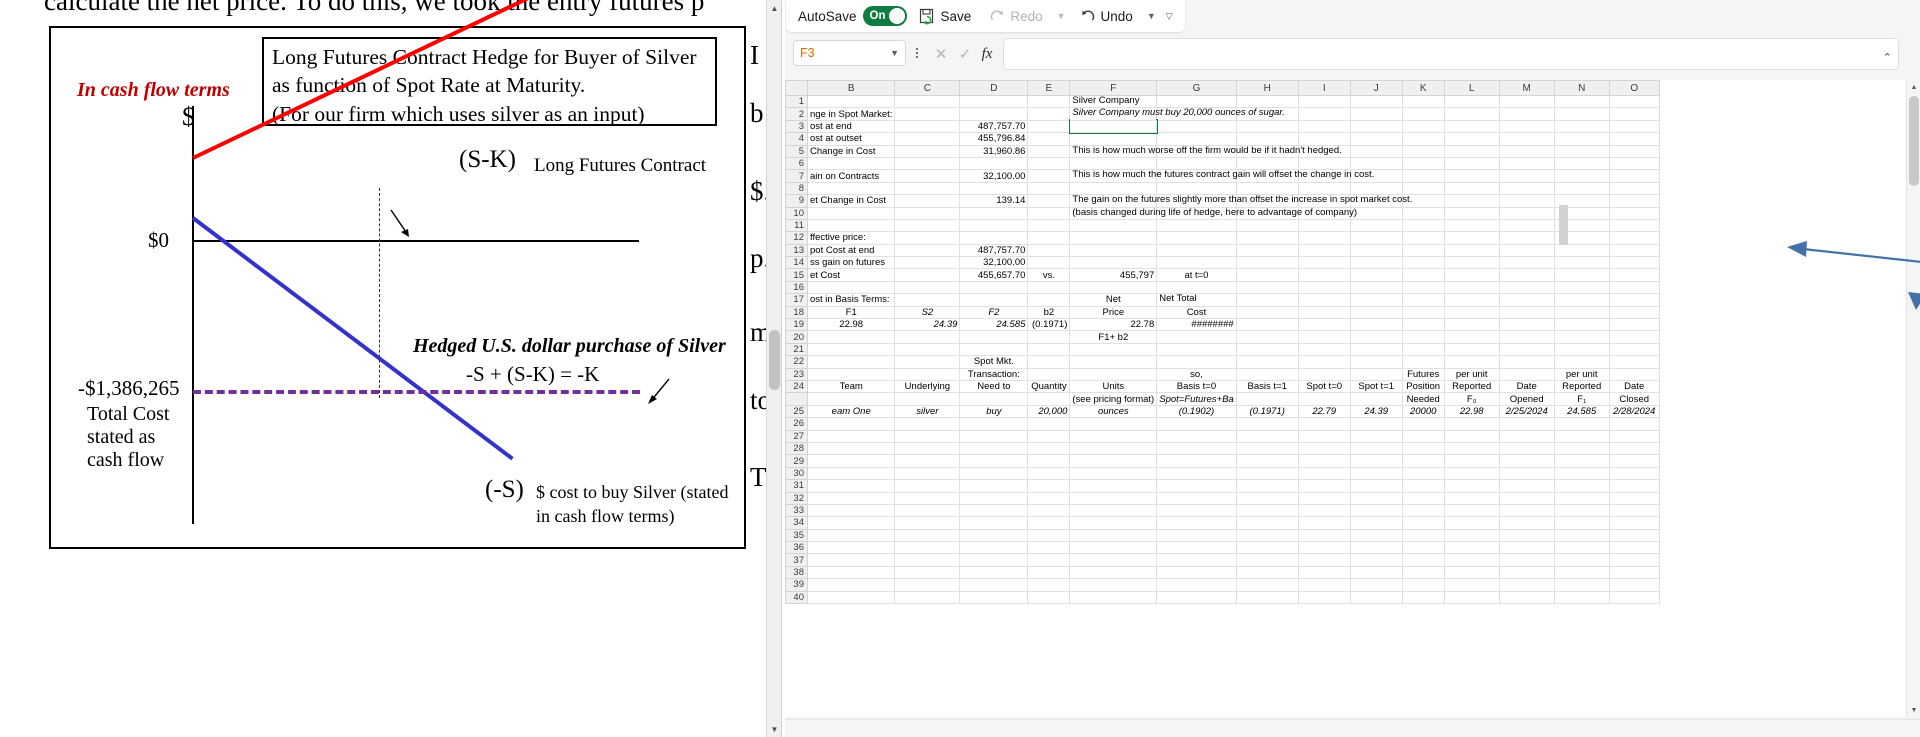  What do you see at coordinates (1471, 374) in the screenshot?
I see `cell-L23: per unit` at bounding box center [1471, 374].